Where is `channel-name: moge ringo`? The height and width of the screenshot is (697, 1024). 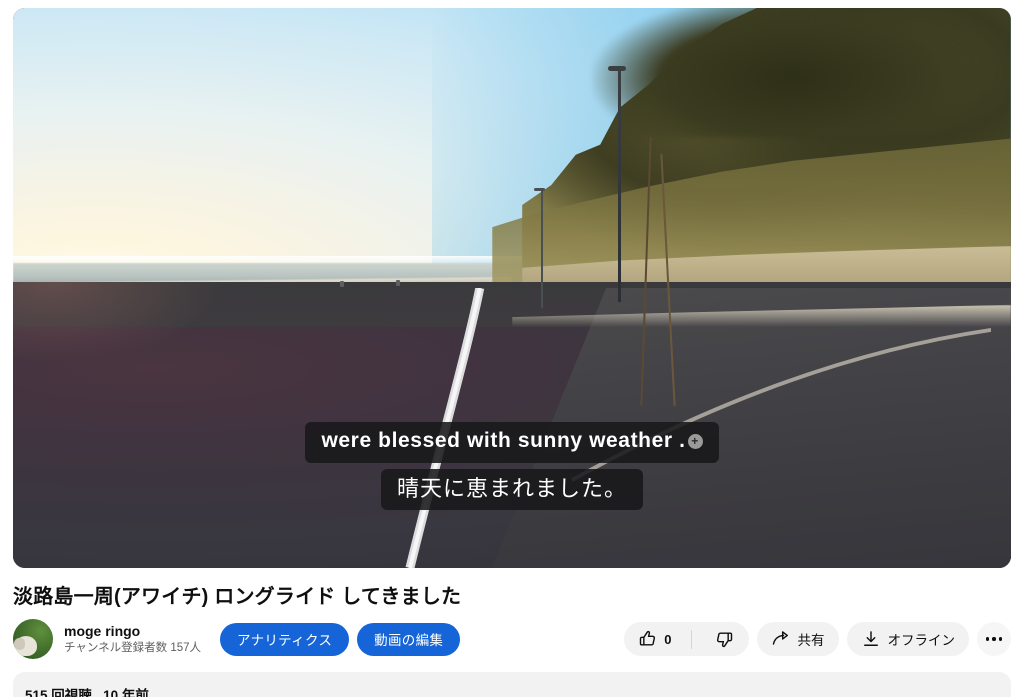
channel-name: moge ringo is located at coordinates (132, 632).